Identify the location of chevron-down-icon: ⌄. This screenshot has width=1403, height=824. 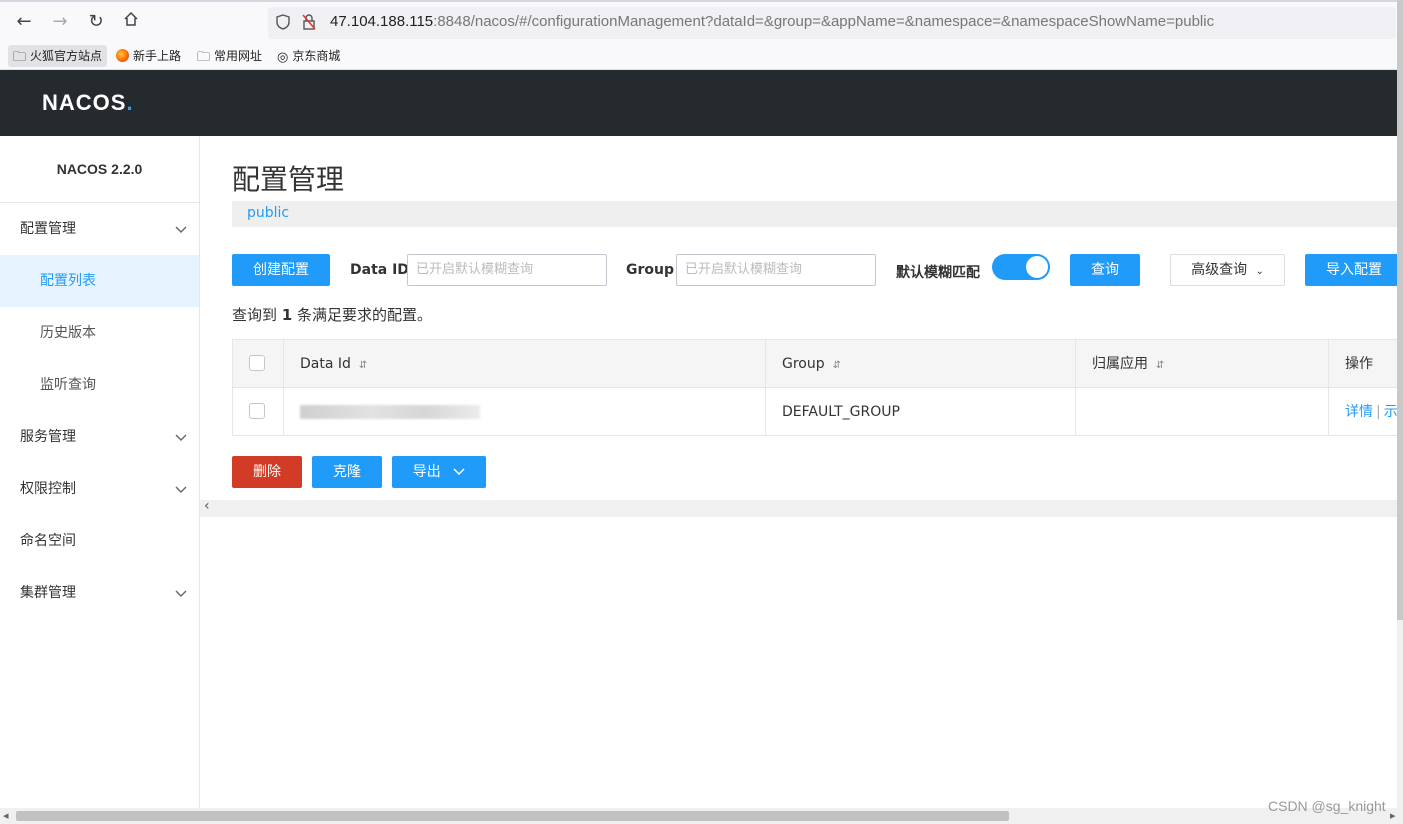
(1259, 271).